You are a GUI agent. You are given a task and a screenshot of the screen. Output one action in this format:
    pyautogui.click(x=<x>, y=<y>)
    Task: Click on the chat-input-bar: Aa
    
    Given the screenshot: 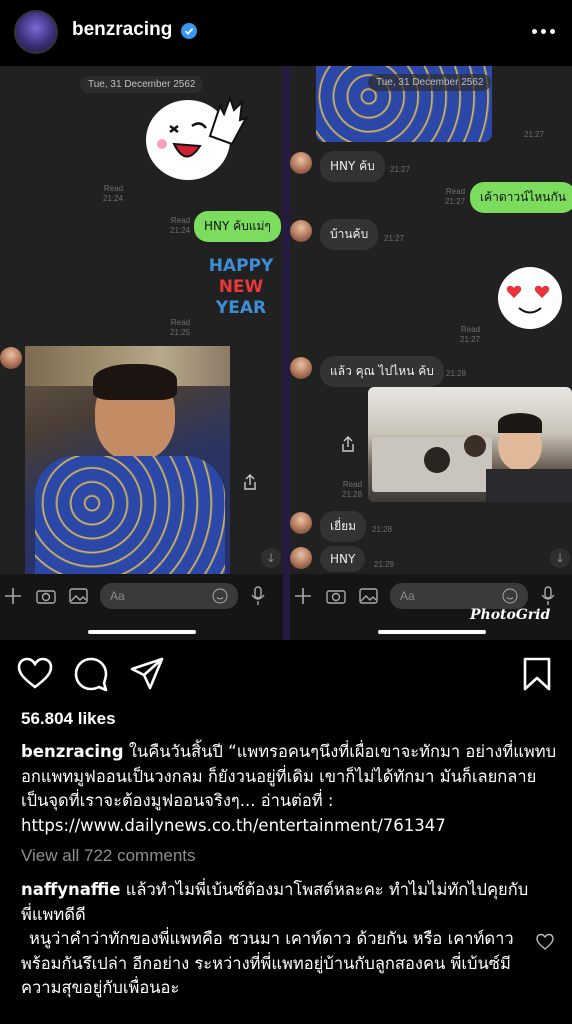 What is the action you would take?
    pyautogui.click(x=141, y=596)
    